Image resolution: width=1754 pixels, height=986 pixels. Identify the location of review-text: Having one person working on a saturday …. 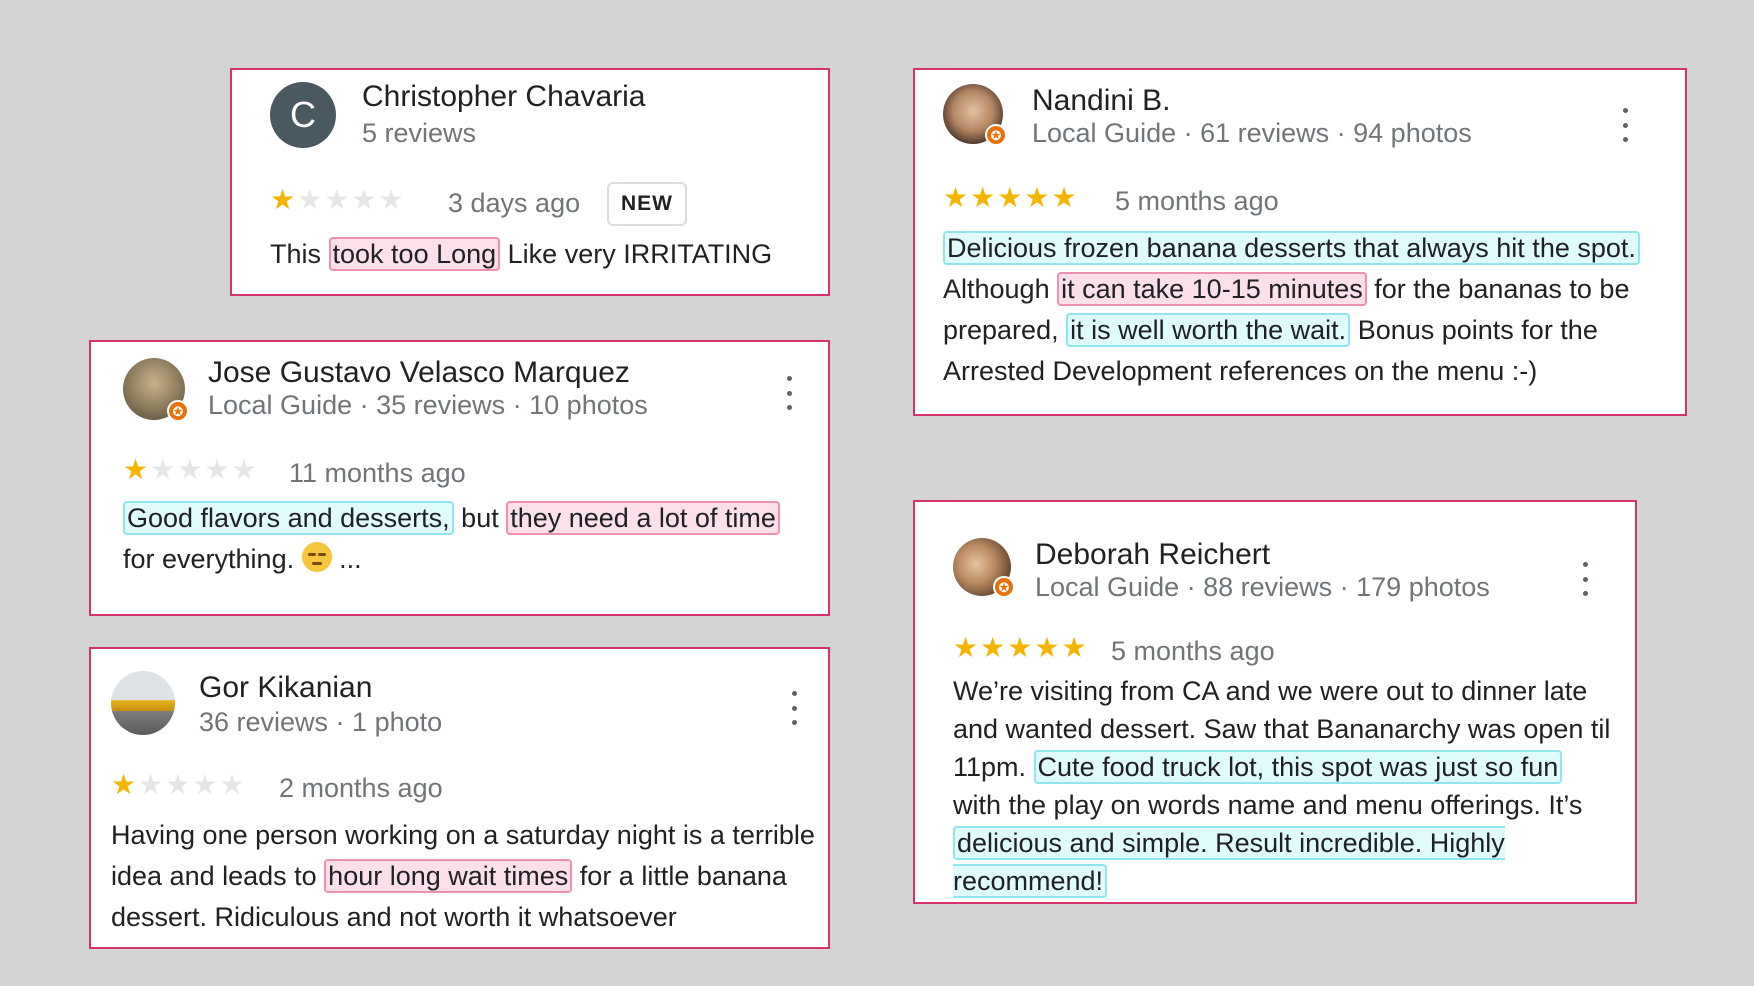
(466, 876).